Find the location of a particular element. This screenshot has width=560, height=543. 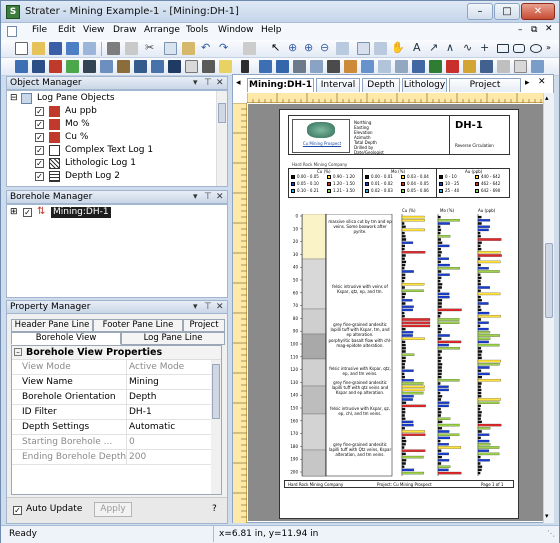

collapse-icon: ⊟ is located at coordinates (14, 98).